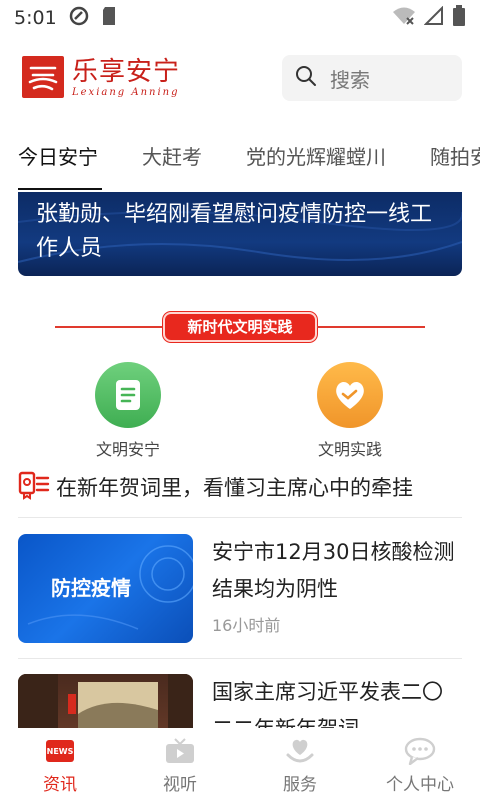  Describe the element at coordinates (300, 751) in the screenshot. I see `service-icon` at that location.